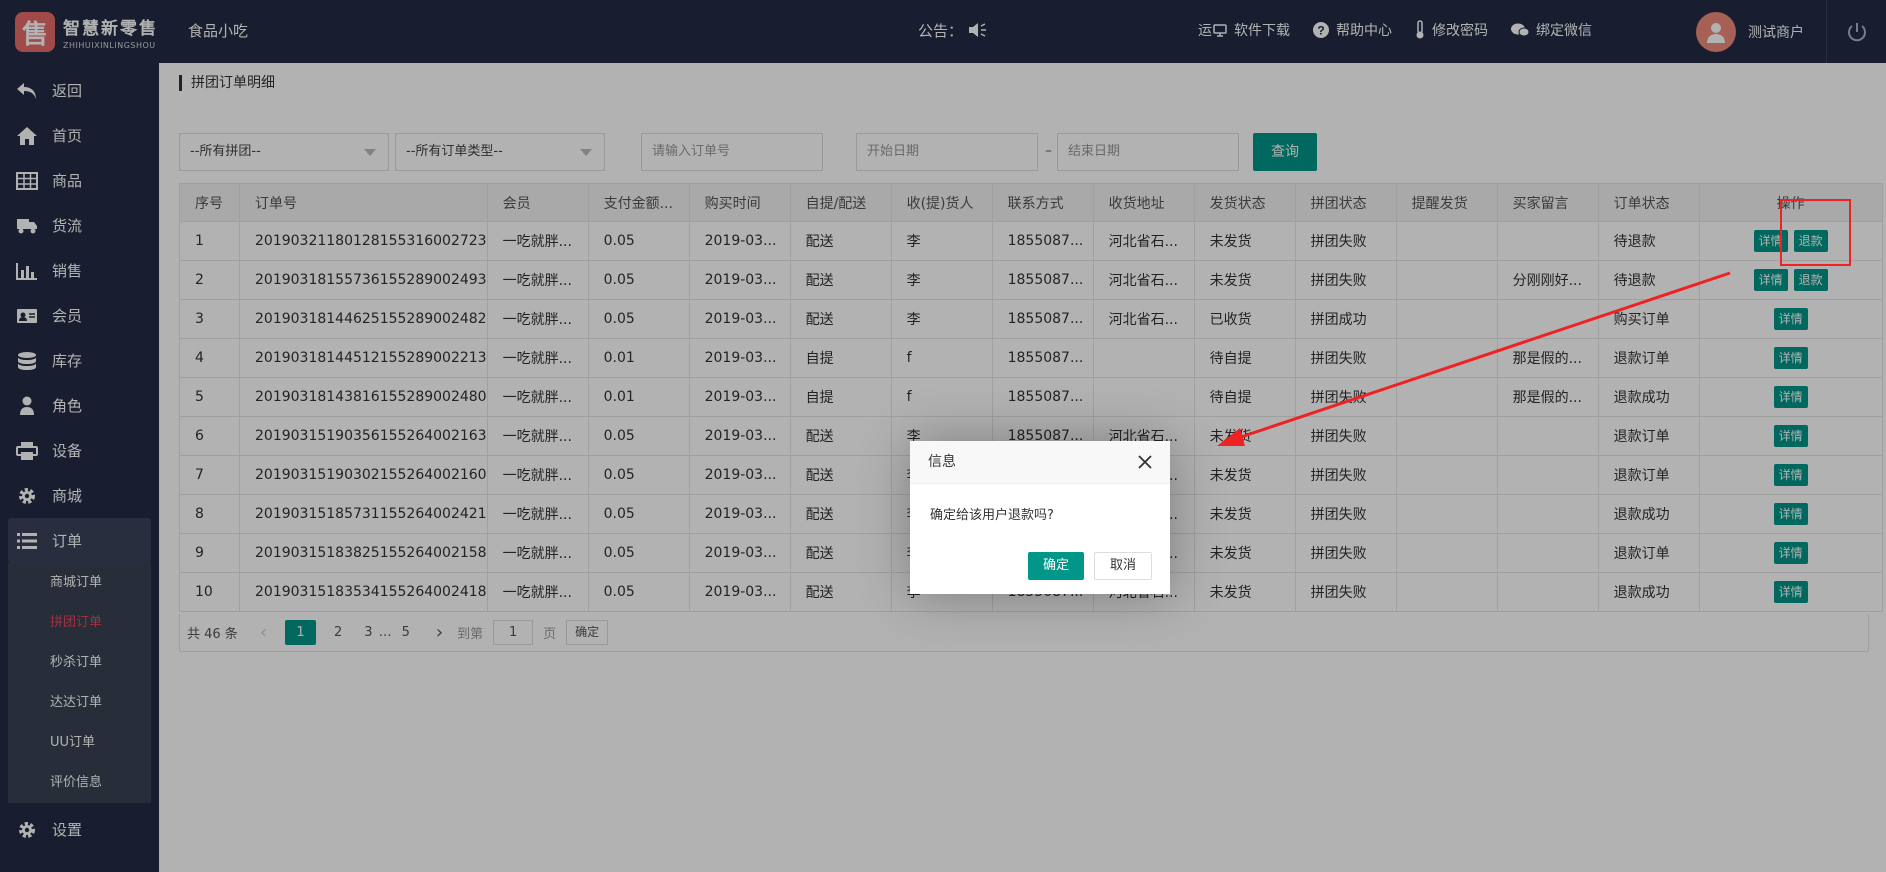  I want to click on annotation-arrow, so click(1474, 358).